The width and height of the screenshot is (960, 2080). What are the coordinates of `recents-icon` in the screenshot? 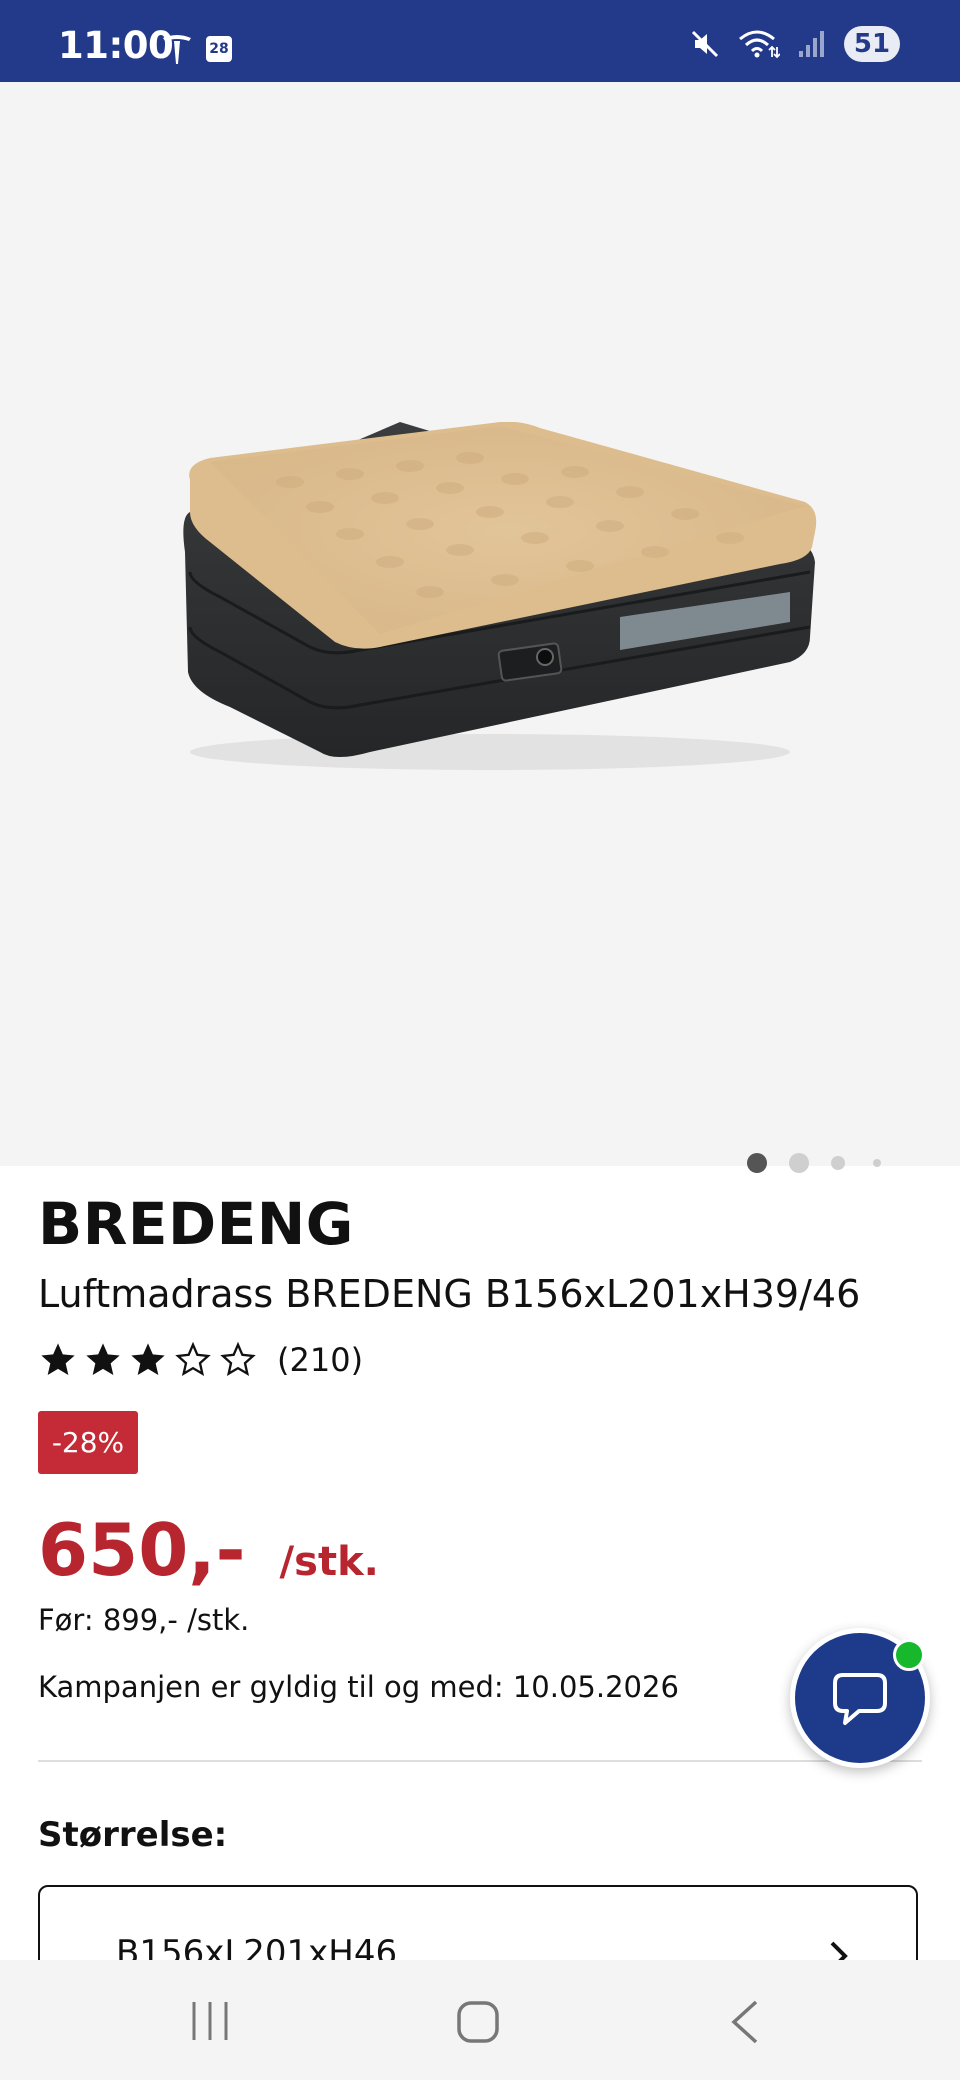 It's located at (210, 2021).